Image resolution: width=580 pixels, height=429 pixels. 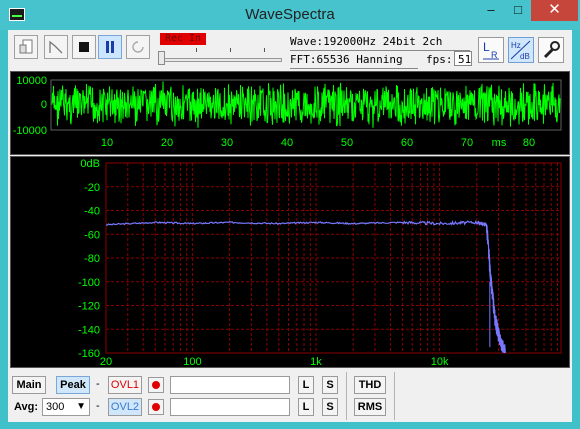 I want to click on stop-icon, so click(x=84, y=47).